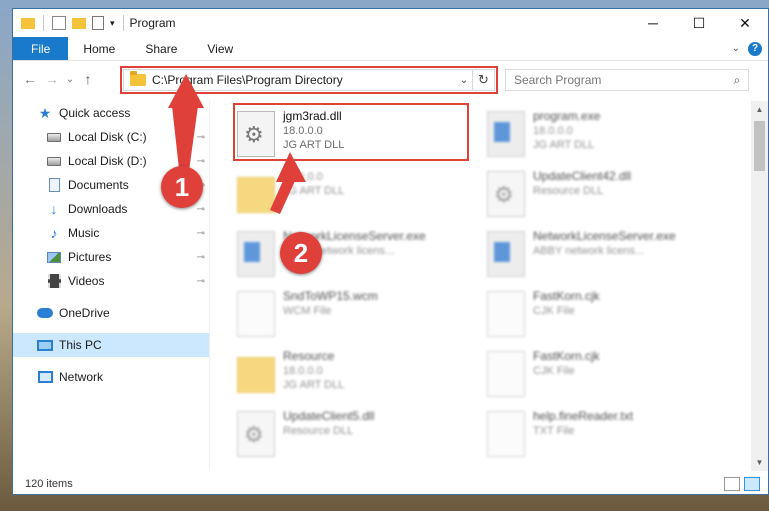  Describe the element at coordinates (352, 377) in the screenshot. I see `file-item: Resource 18.0.0.0 JG ART DLL` at that location.